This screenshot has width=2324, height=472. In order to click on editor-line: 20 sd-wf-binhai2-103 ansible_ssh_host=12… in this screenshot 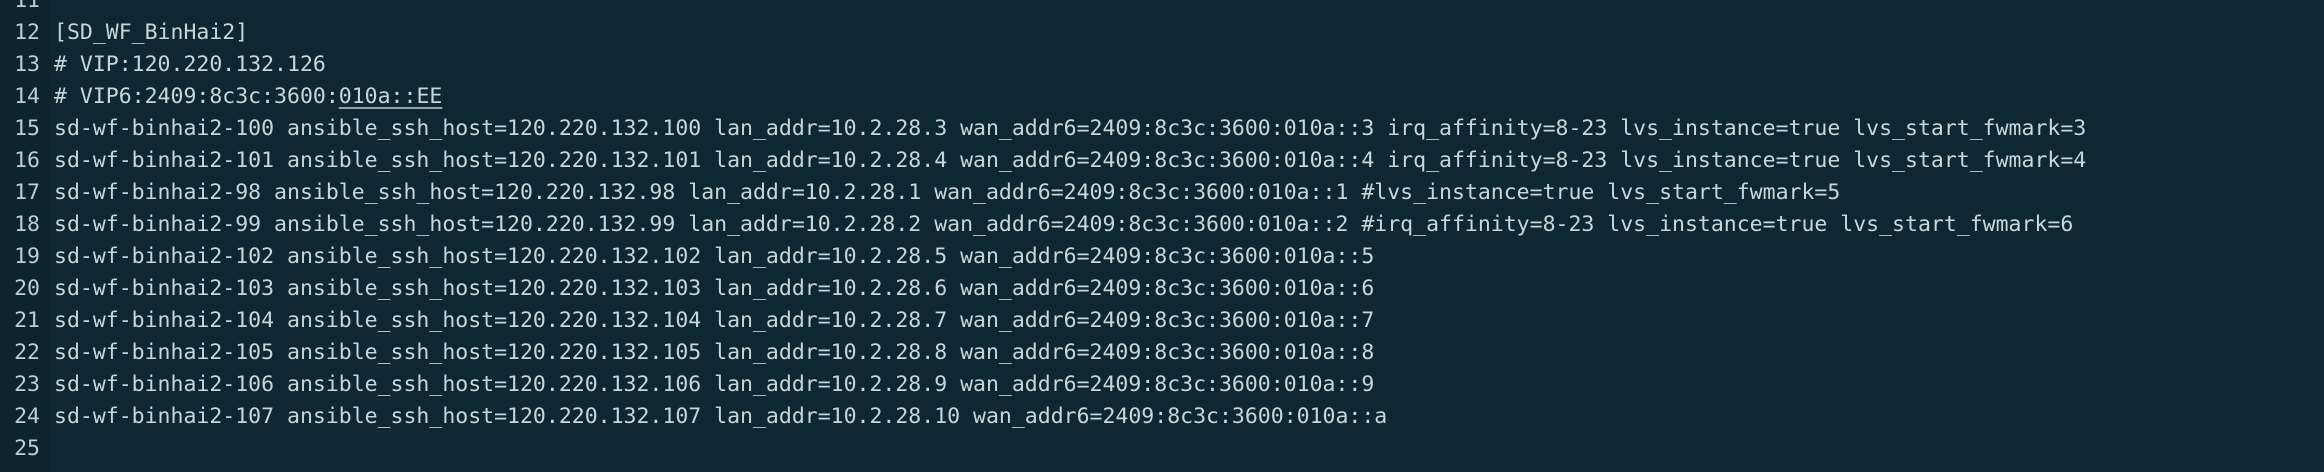, I will do `click(1162, 288)`.